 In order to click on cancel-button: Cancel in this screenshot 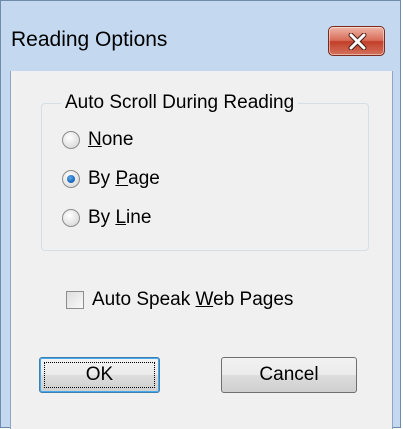, I will do `click(289, 375)`.